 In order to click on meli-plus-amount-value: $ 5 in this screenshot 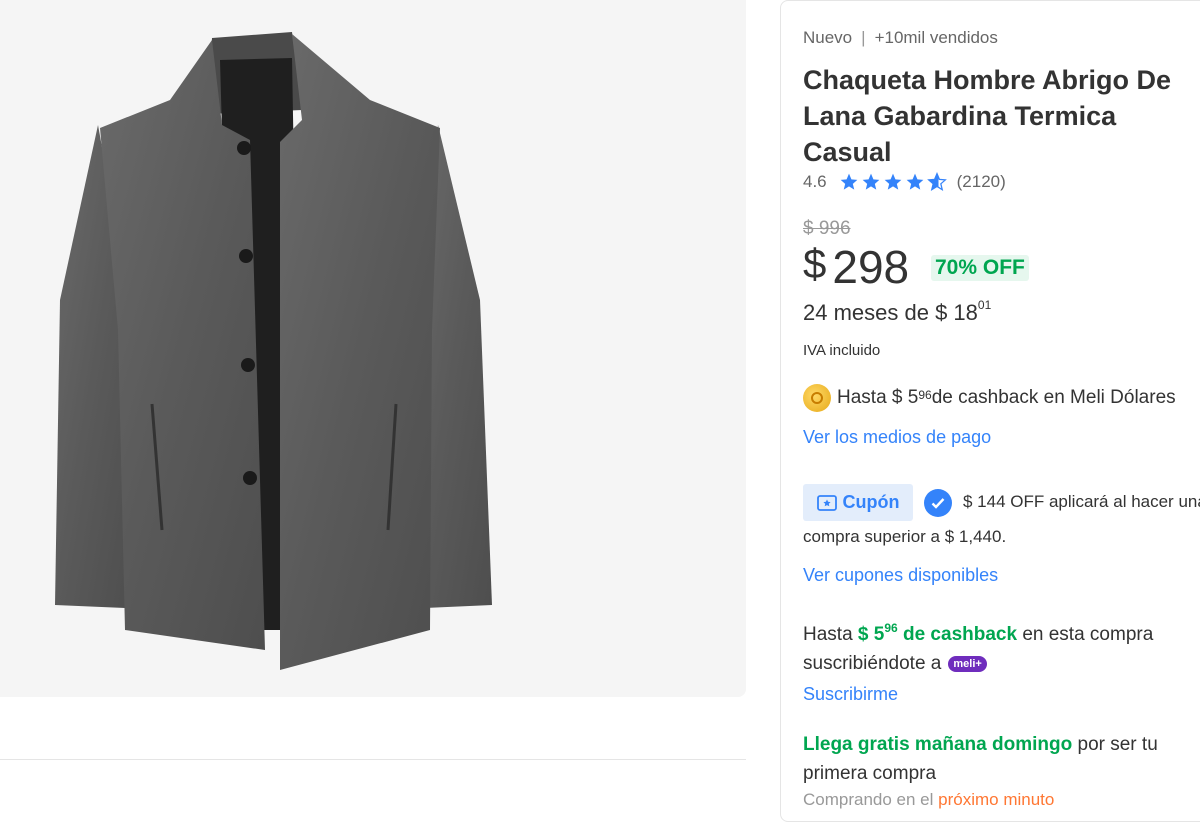, I will do `click(871, 634)`.